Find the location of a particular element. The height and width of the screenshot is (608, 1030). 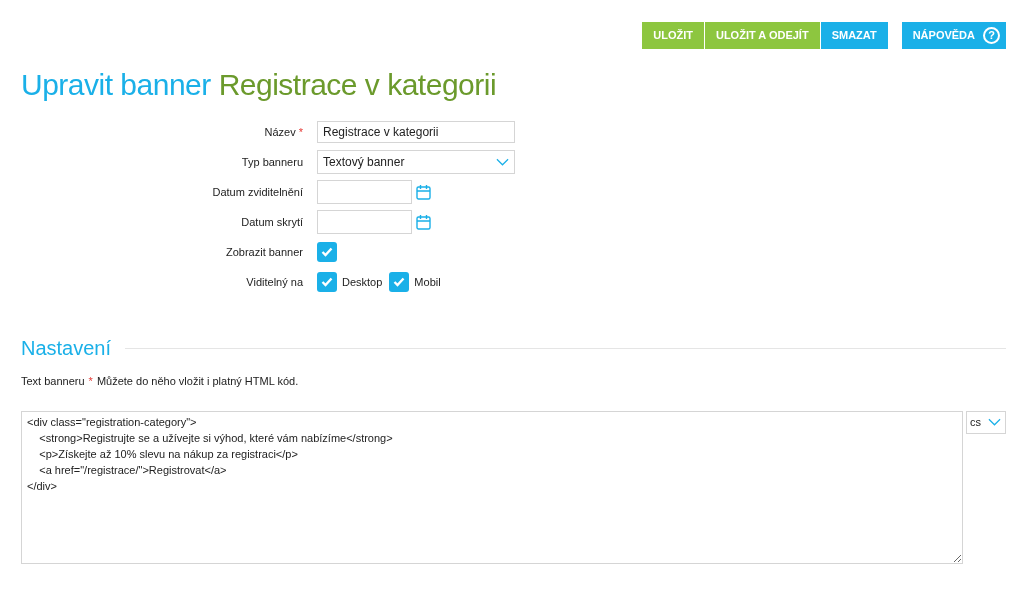

field-label: Viditelný na is located at coordinates (274, 282).